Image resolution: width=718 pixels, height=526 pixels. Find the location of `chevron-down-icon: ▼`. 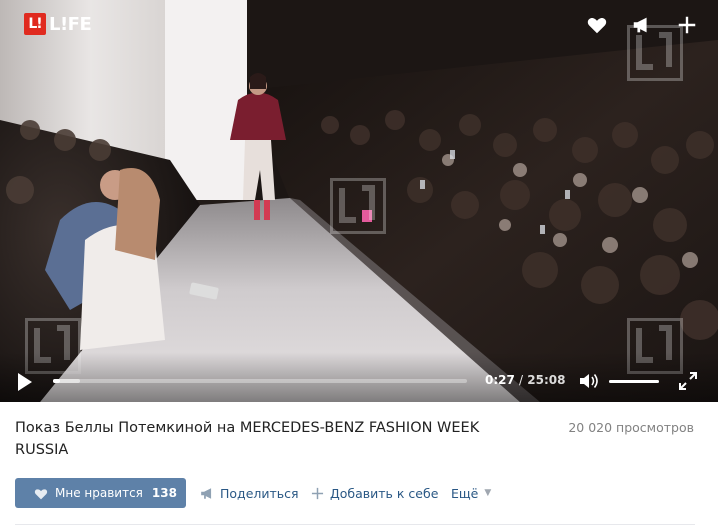

chevron-down-icon: ▼ is located at coordinates (488, 493).